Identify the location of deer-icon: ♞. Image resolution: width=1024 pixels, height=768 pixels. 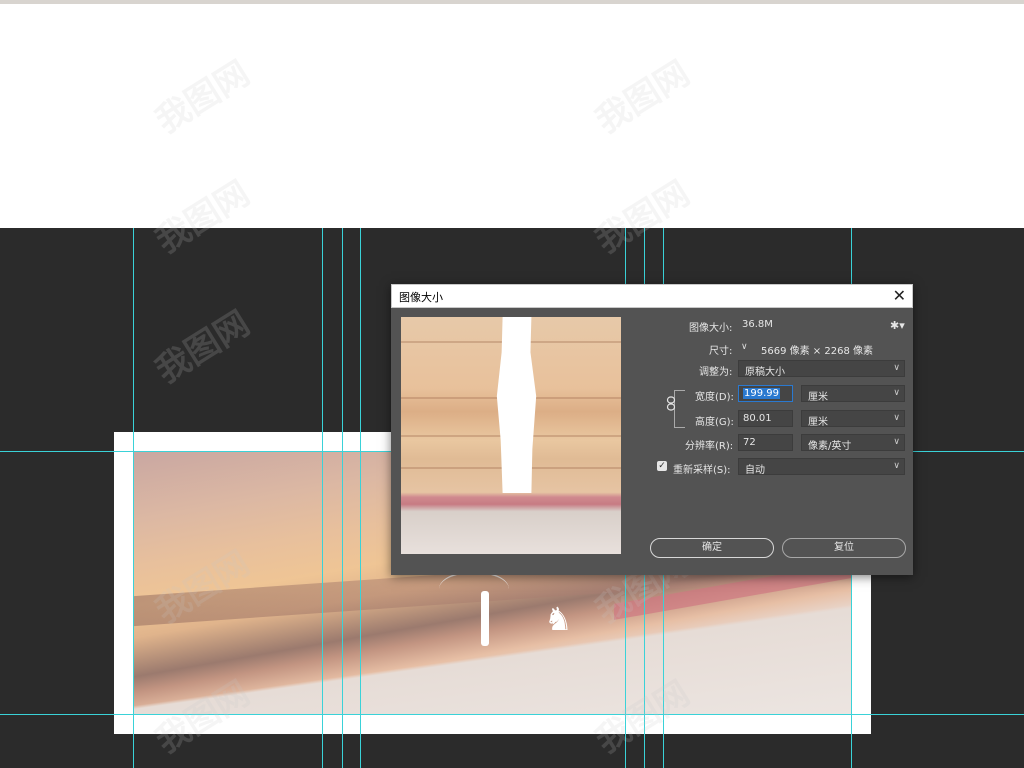
(558, 619).